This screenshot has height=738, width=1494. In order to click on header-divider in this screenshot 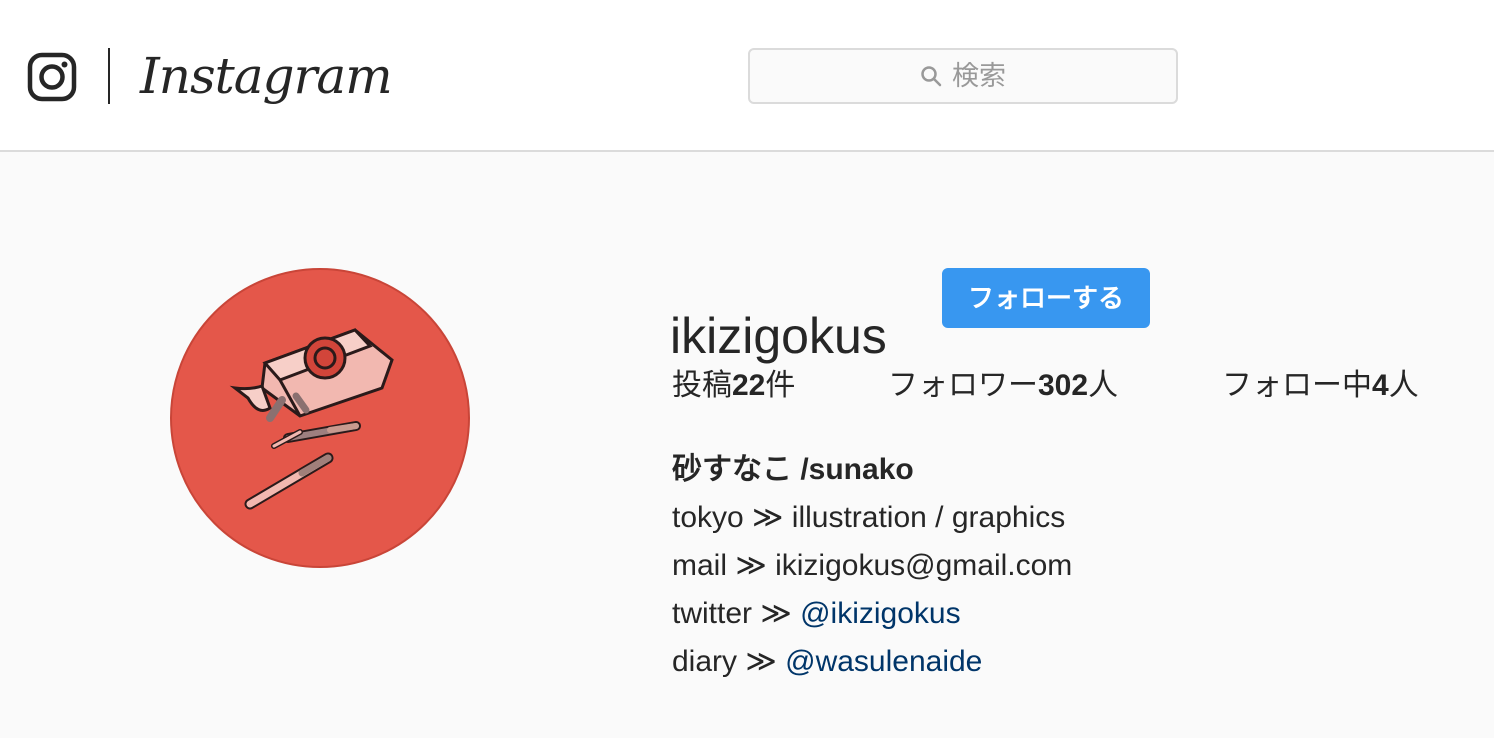, I will do `click(109, 76)`.